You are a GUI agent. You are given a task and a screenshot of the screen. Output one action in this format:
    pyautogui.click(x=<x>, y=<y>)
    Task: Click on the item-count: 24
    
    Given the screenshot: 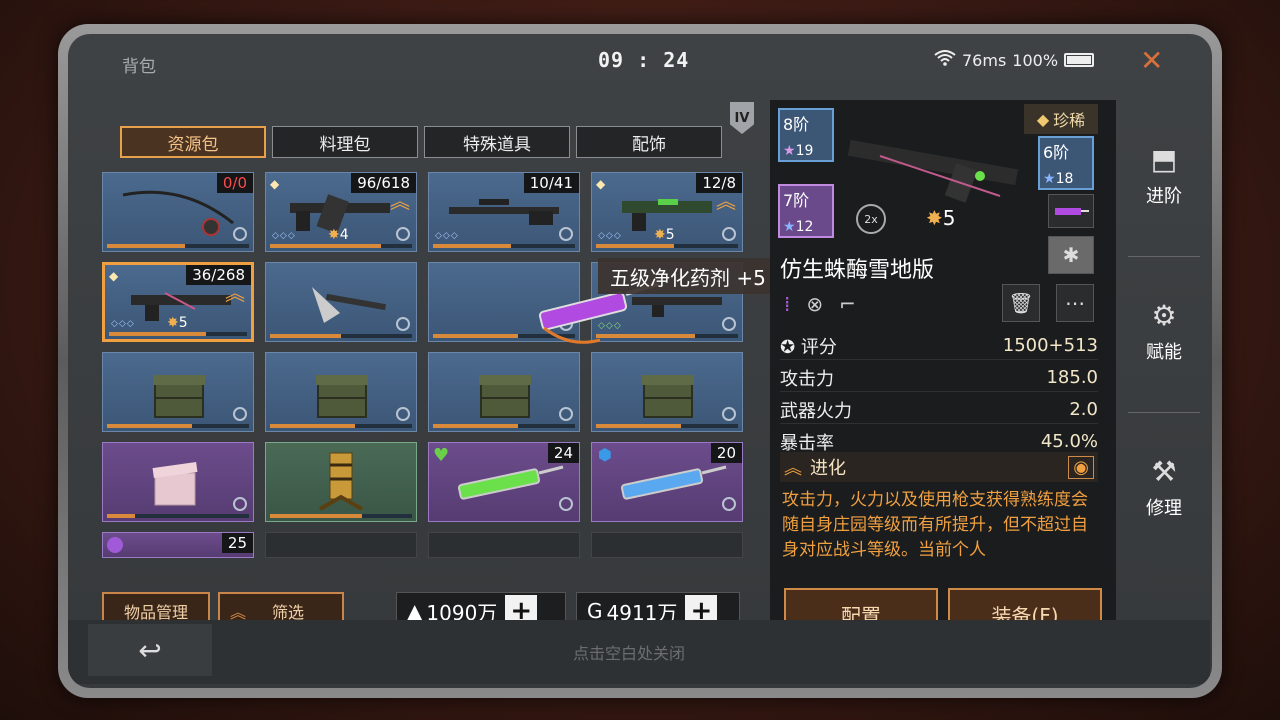 What is the action you would take?
    pyautogui.click(x=563, y=453)
    